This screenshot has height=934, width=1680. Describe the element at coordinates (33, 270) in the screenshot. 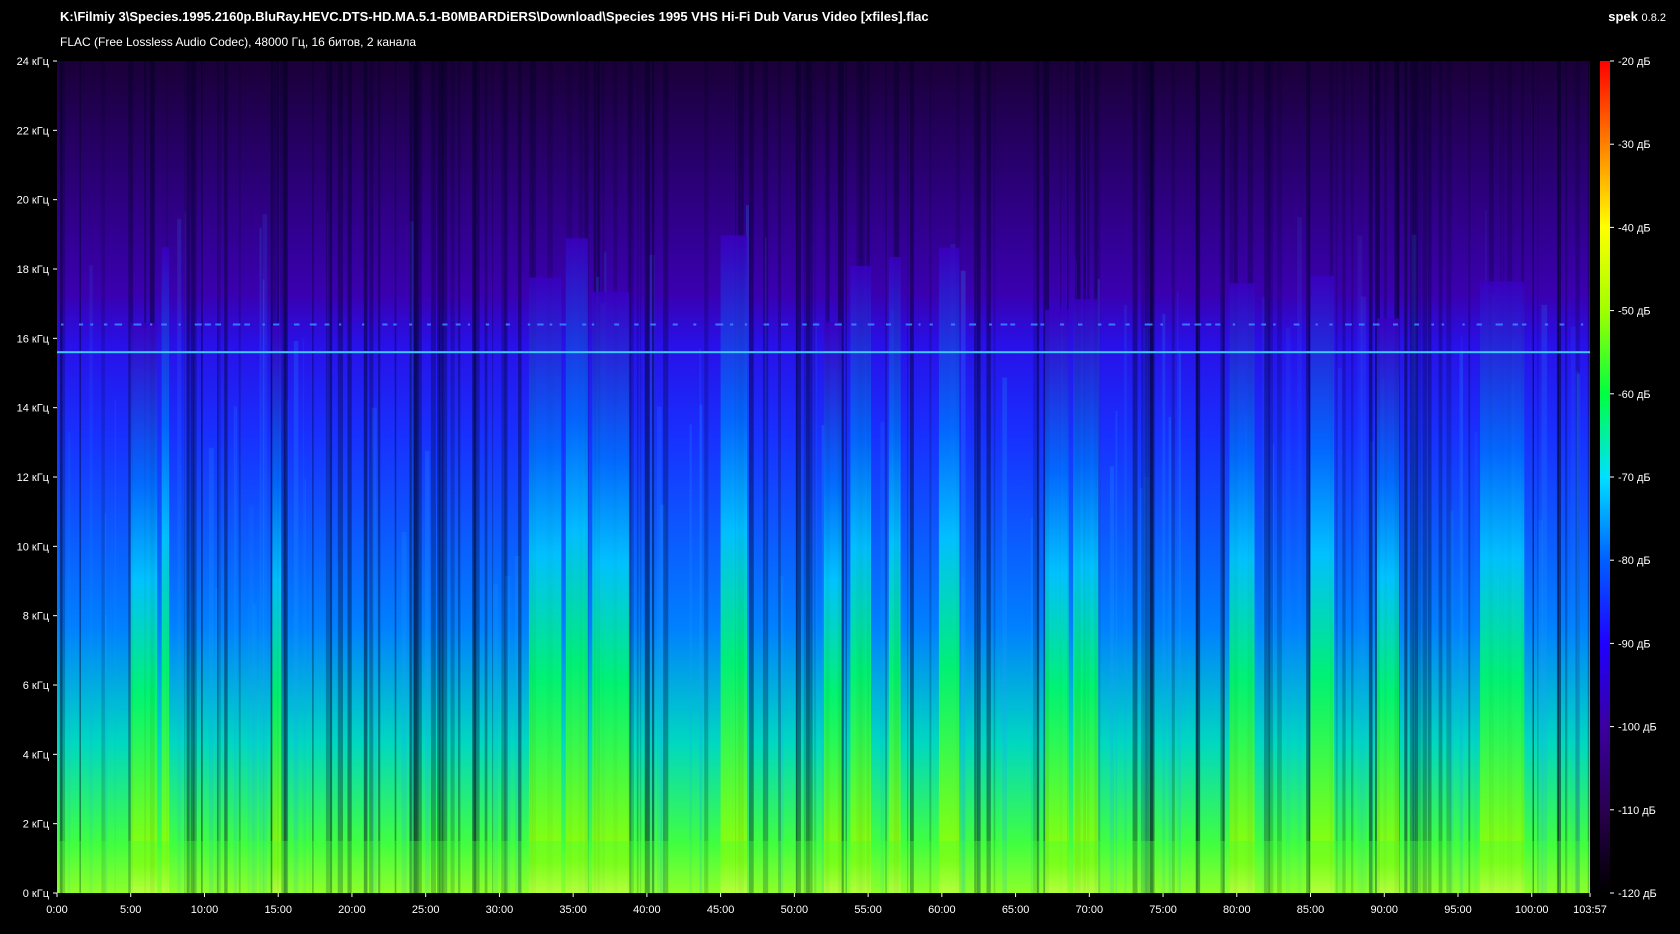

I see `y-tick-label: 18 кГц` at that location.